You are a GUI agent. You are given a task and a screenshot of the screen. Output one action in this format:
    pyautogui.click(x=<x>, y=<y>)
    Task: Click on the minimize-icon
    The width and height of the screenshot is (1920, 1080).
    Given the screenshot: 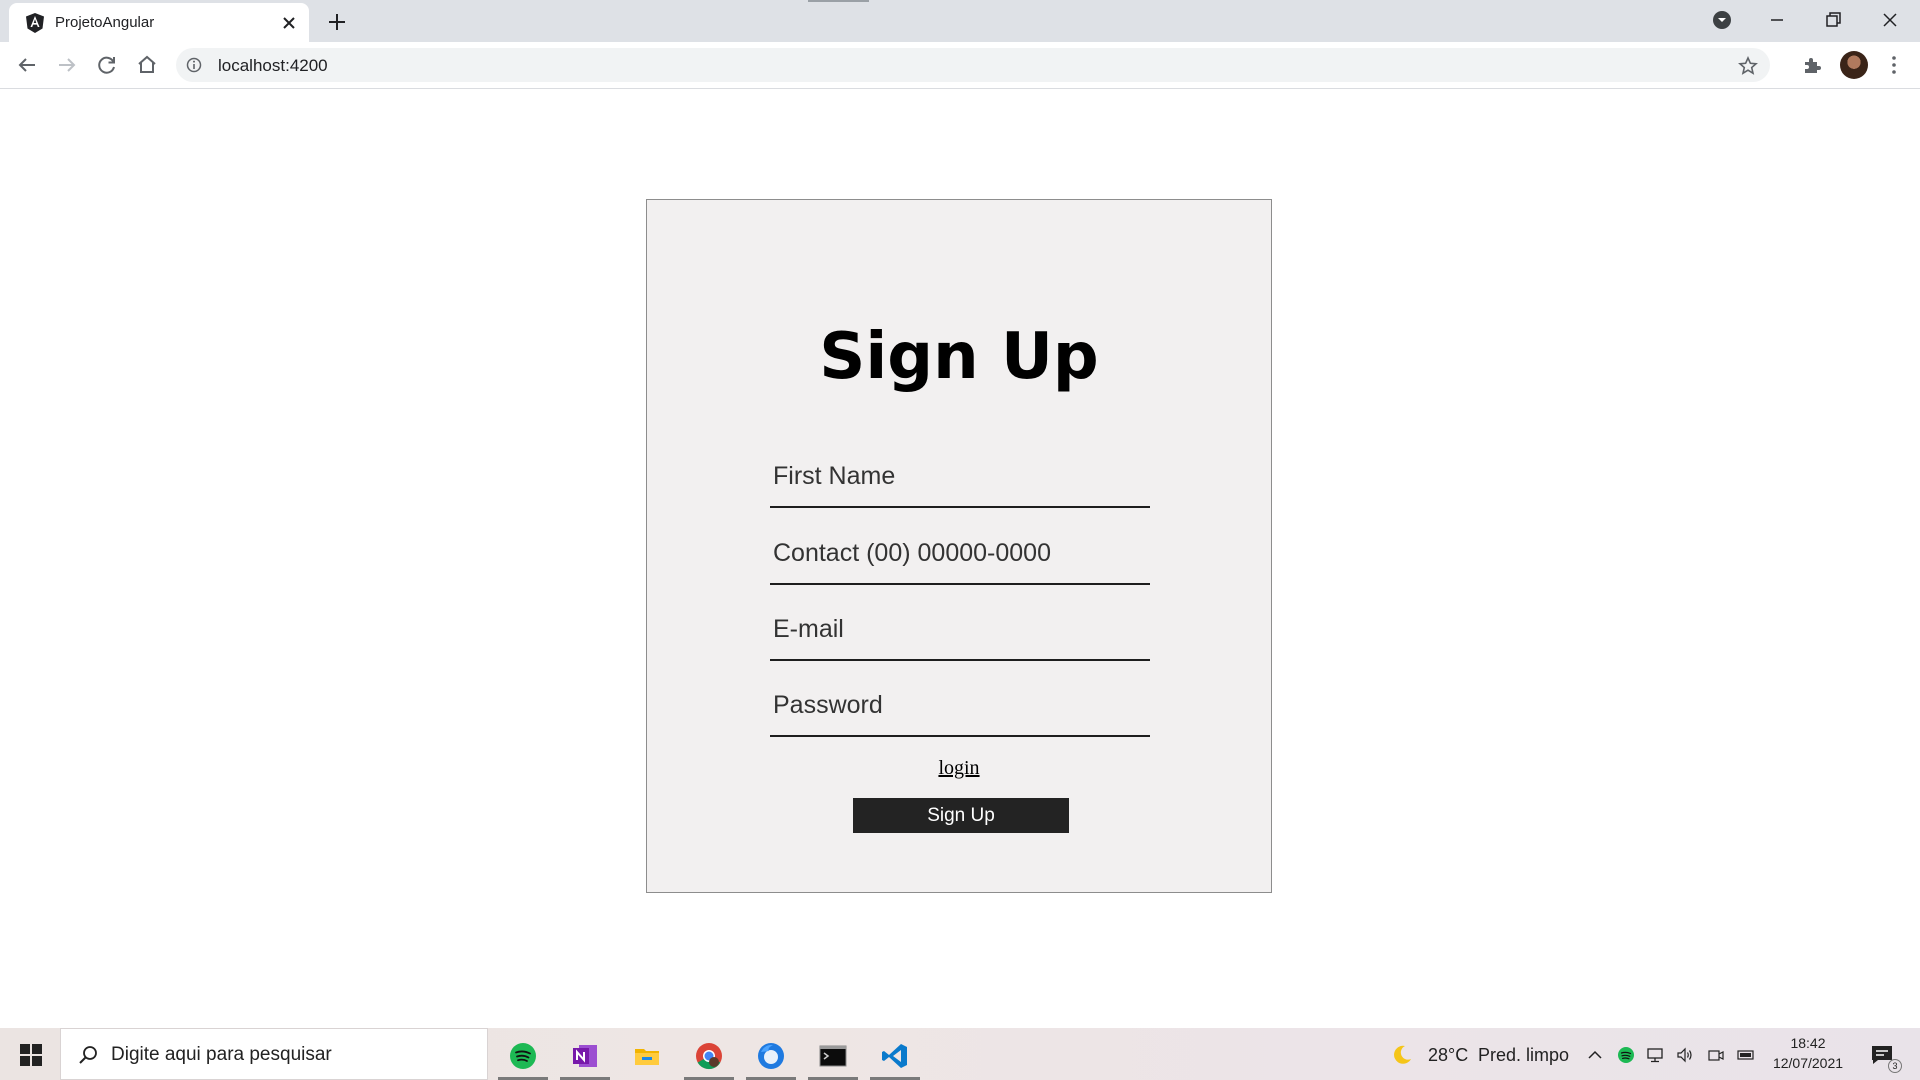 What is the action you would take?
    pyautogui.click(x=1777, y=20)
    